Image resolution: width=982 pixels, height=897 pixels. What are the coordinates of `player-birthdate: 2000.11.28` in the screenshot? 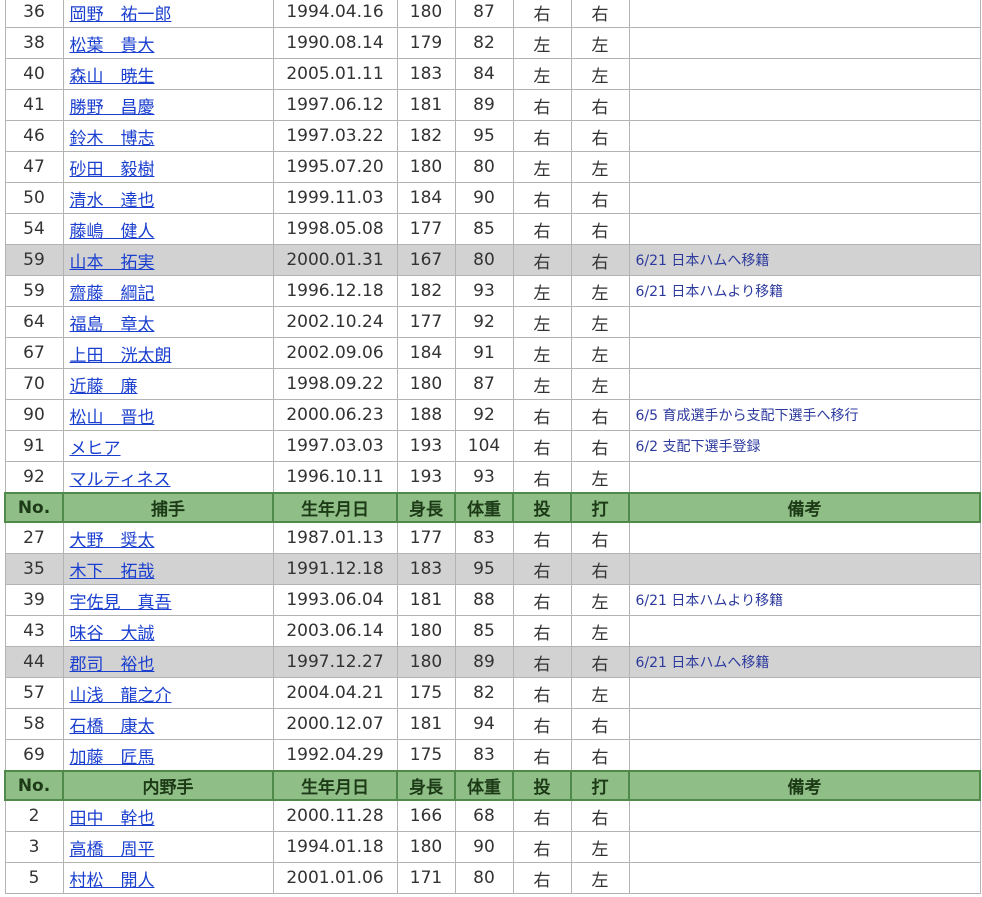 It's located at (335, 815).